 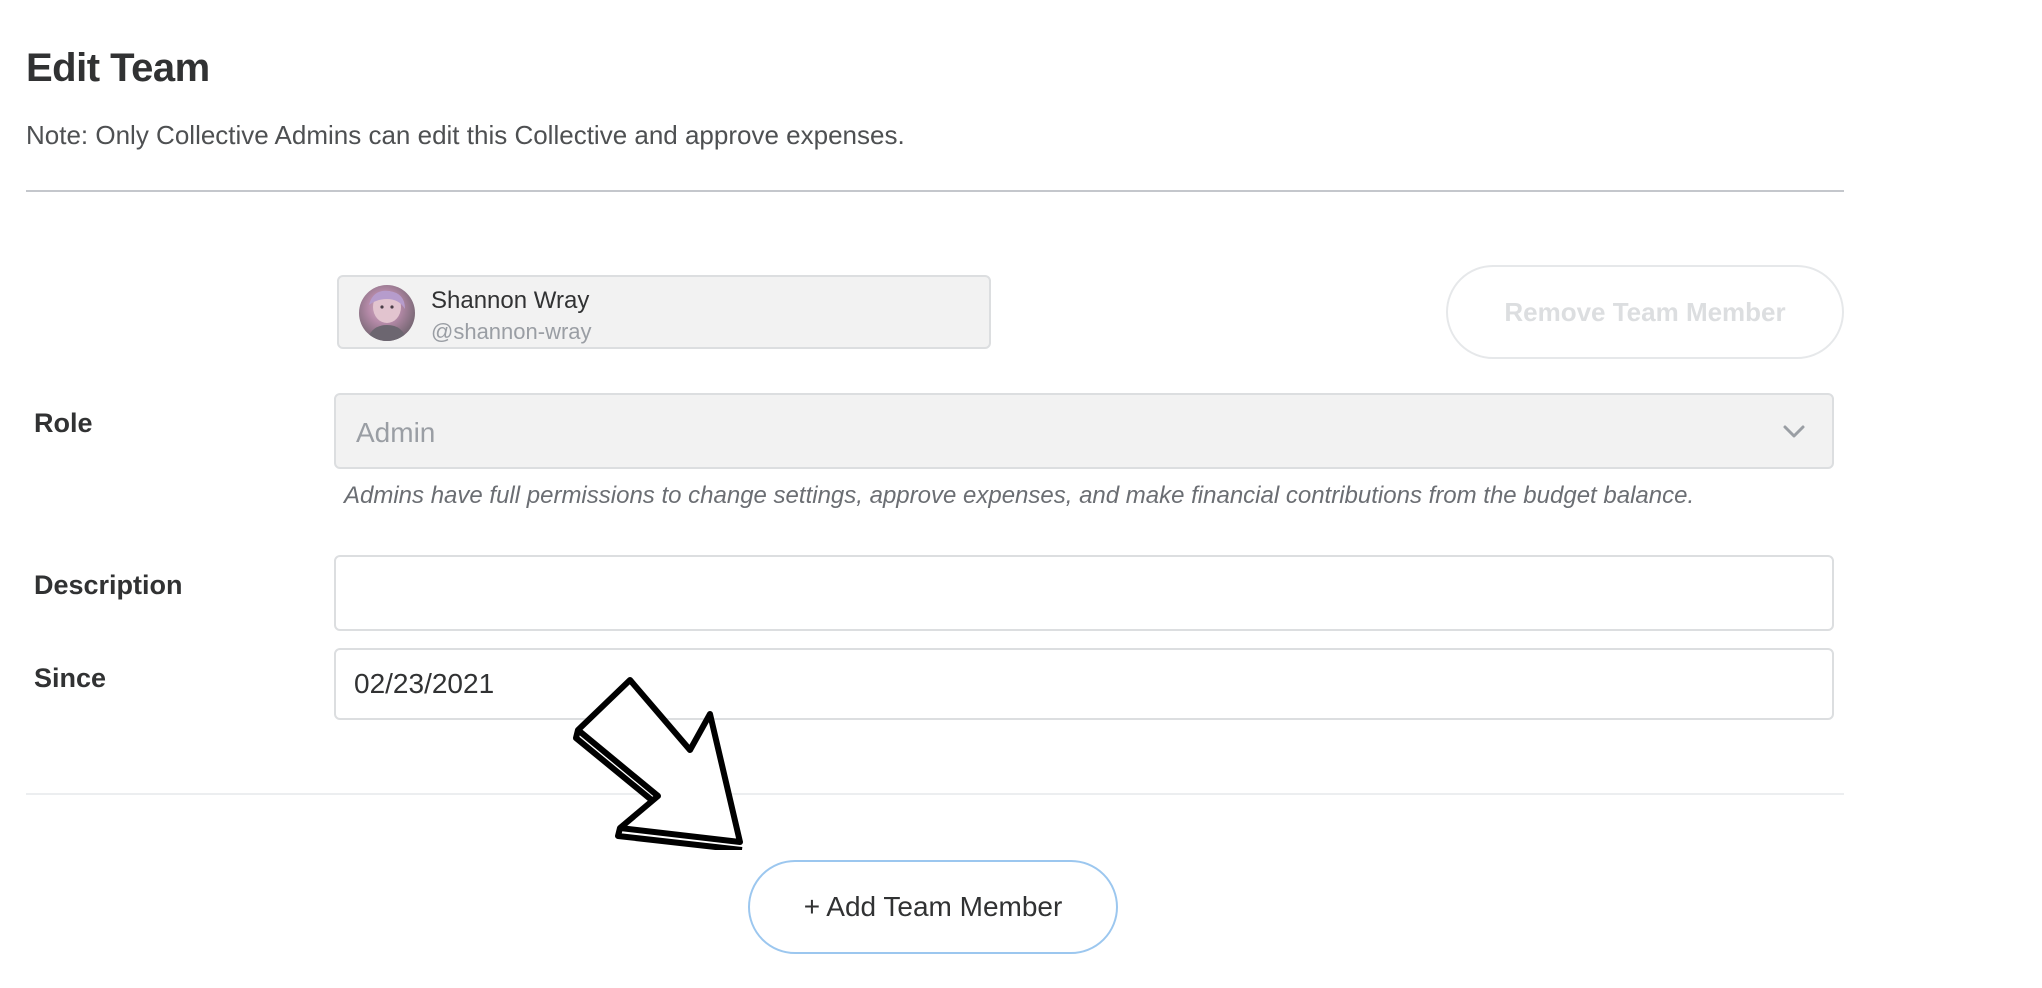 What do you see at coordinates (108, 585) in the screenshot?
I see `description-label: Description` at bounding box center [108, 585].